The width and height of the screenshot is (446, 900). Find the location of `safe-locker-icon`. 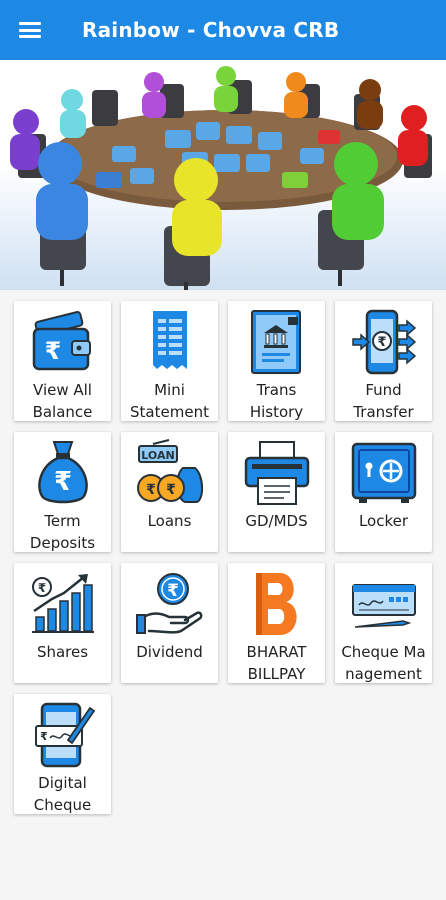

safe-locker-icon is located at coordinates (384, 473).